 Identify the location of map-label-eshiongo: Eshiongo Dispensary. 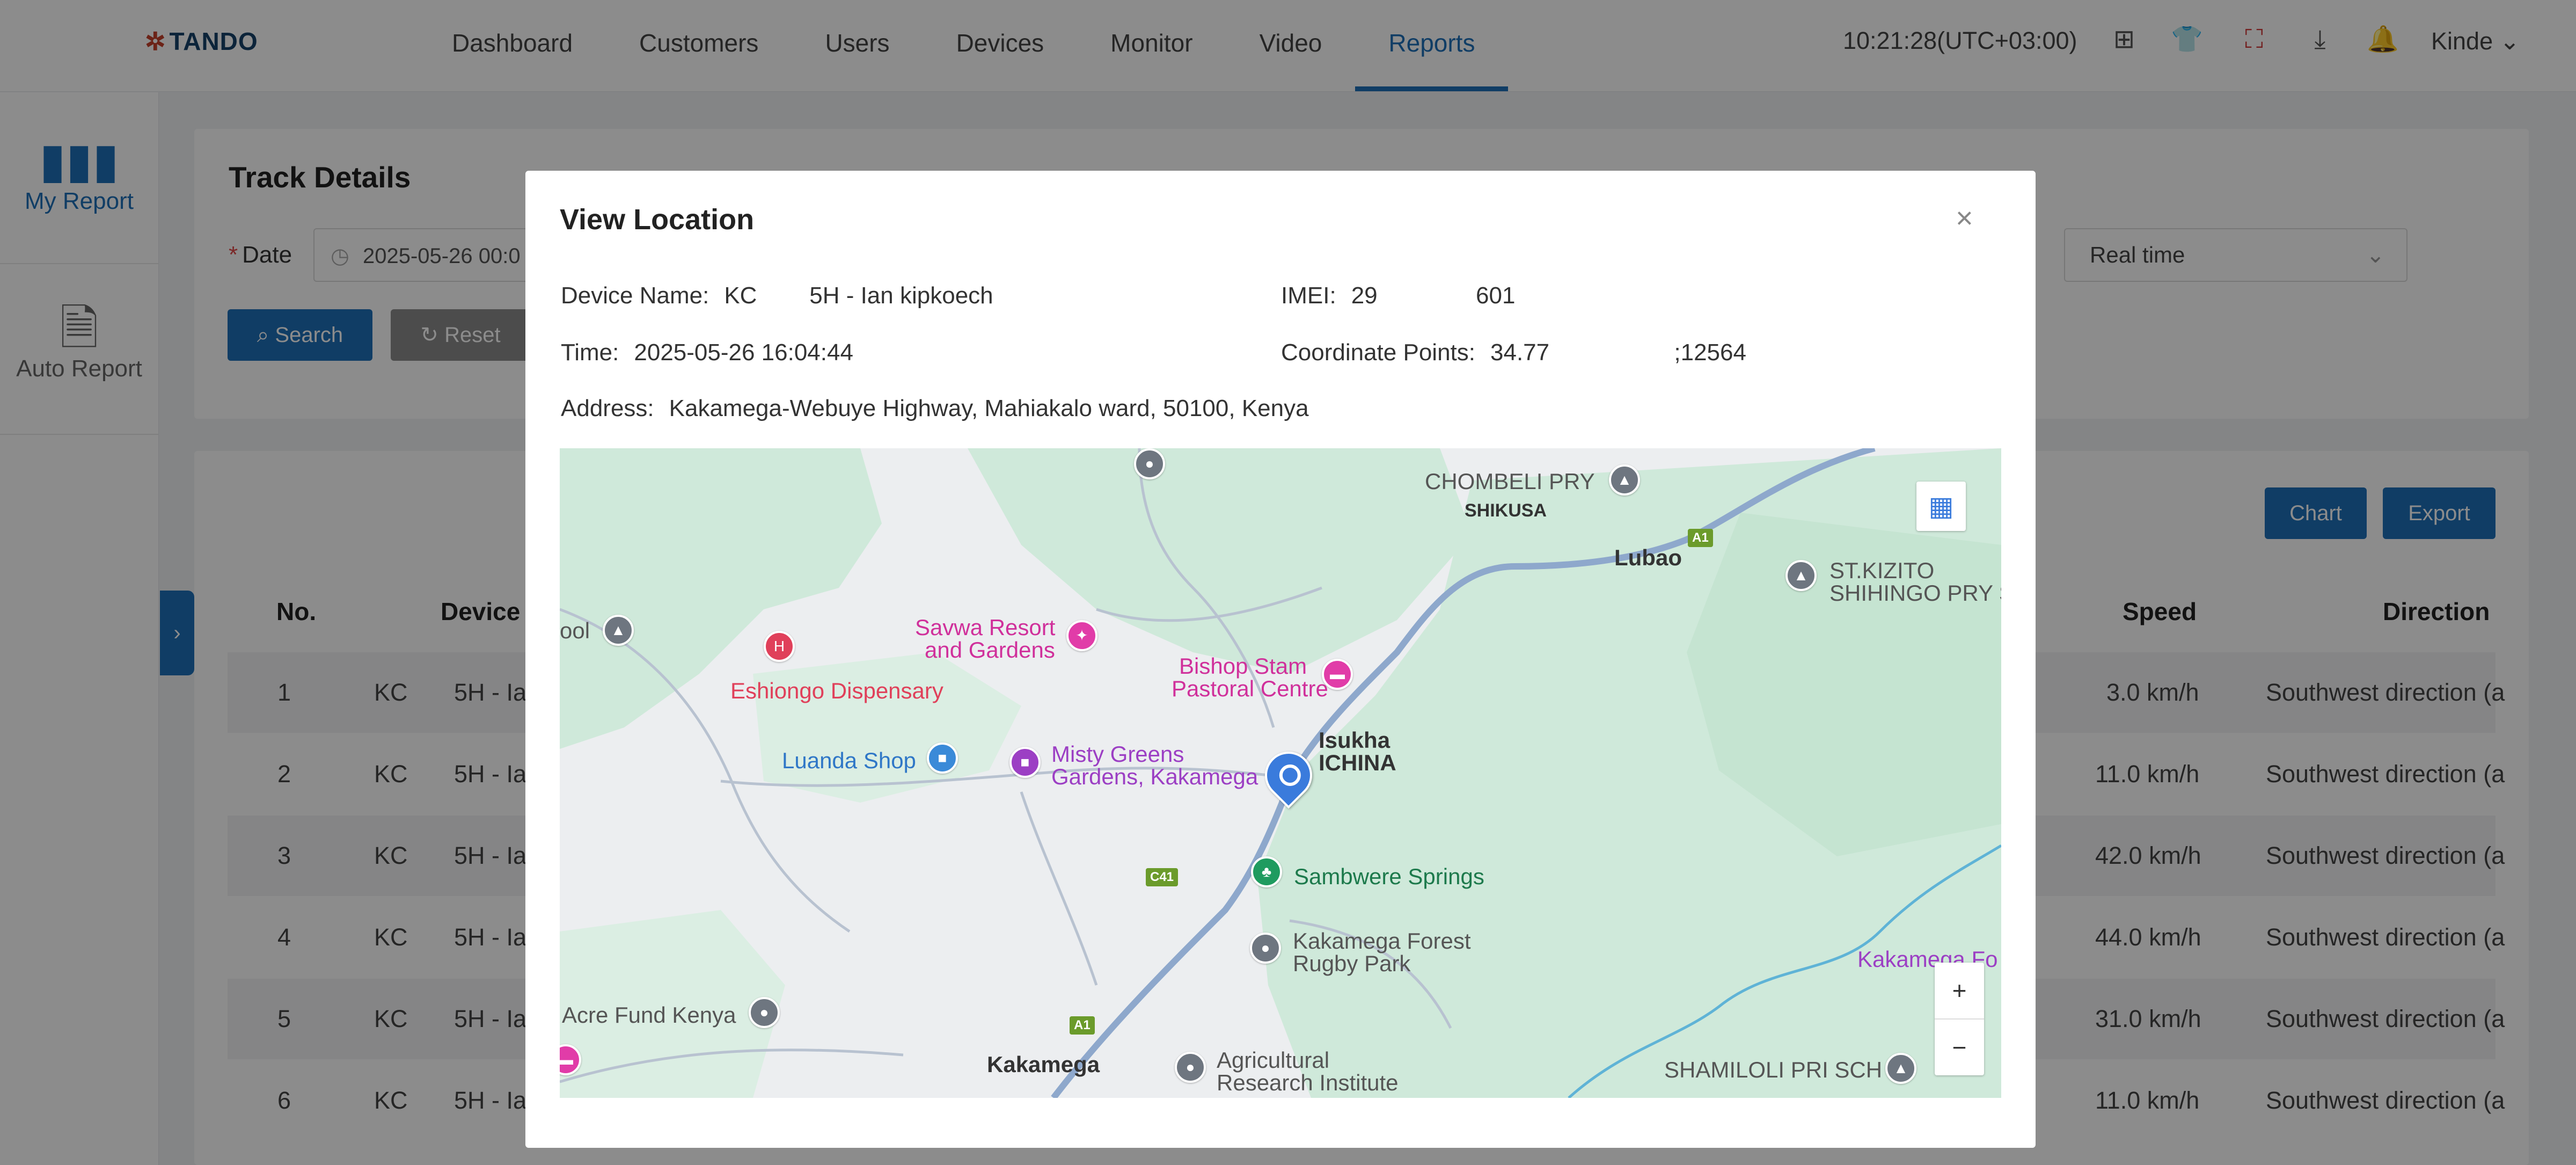
(836, 690).